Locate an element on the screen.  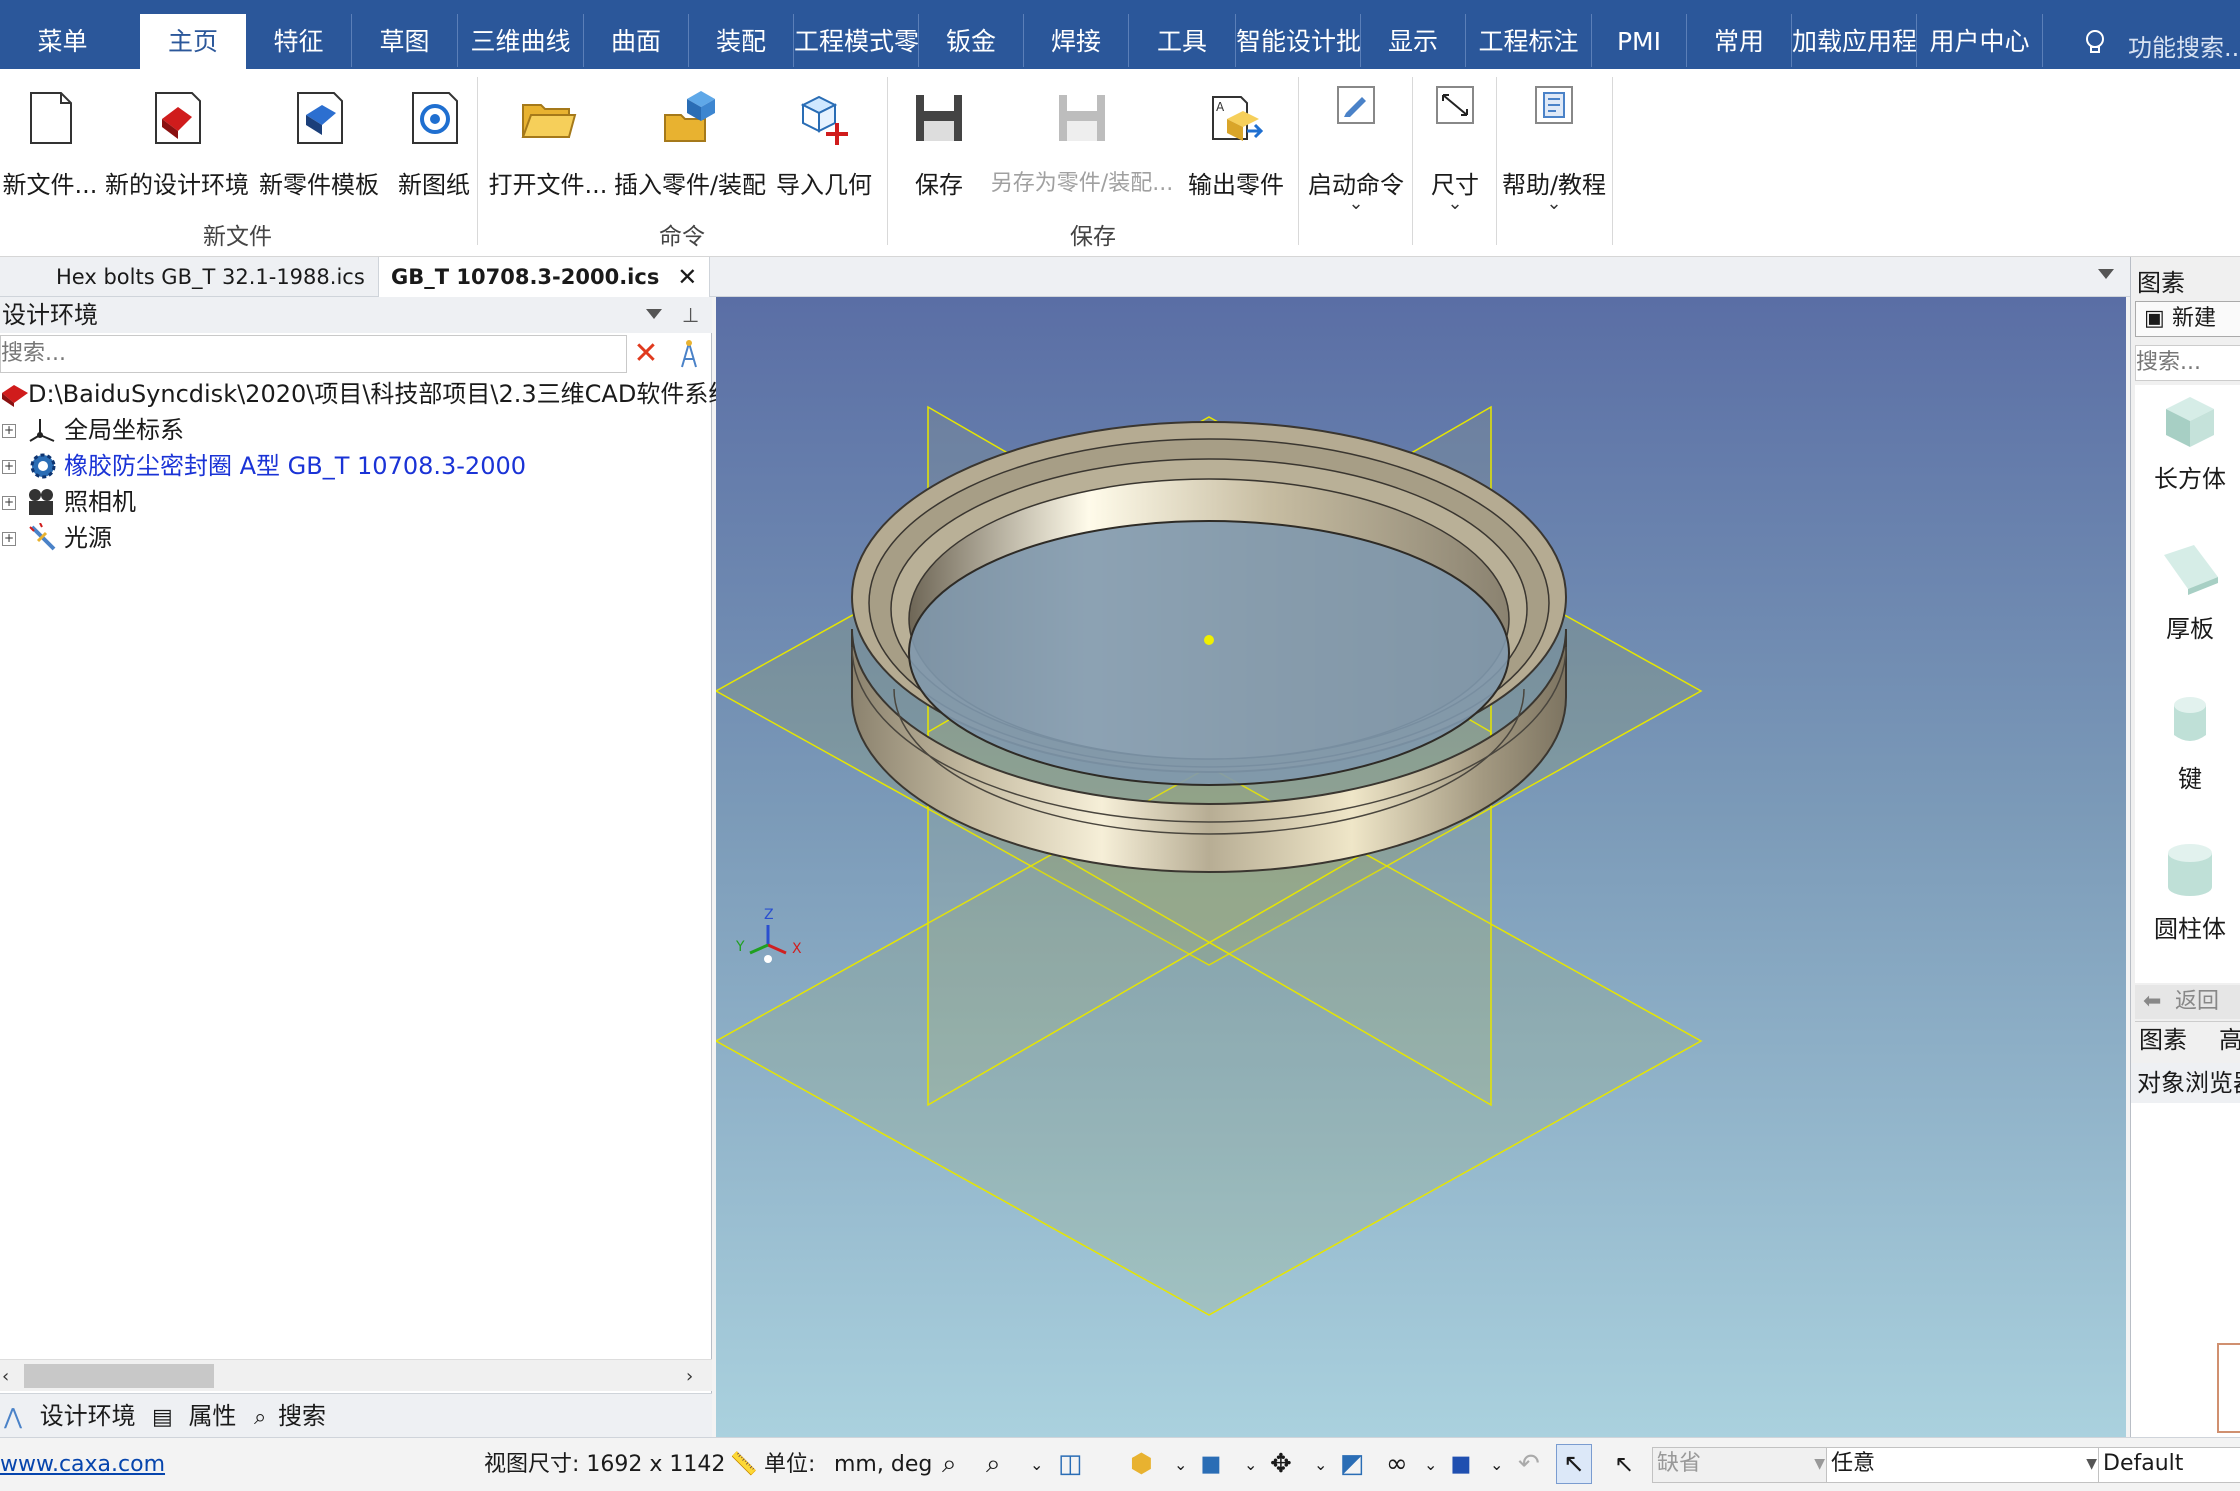
seal-ring-model is located at coordinates (1209, 647).